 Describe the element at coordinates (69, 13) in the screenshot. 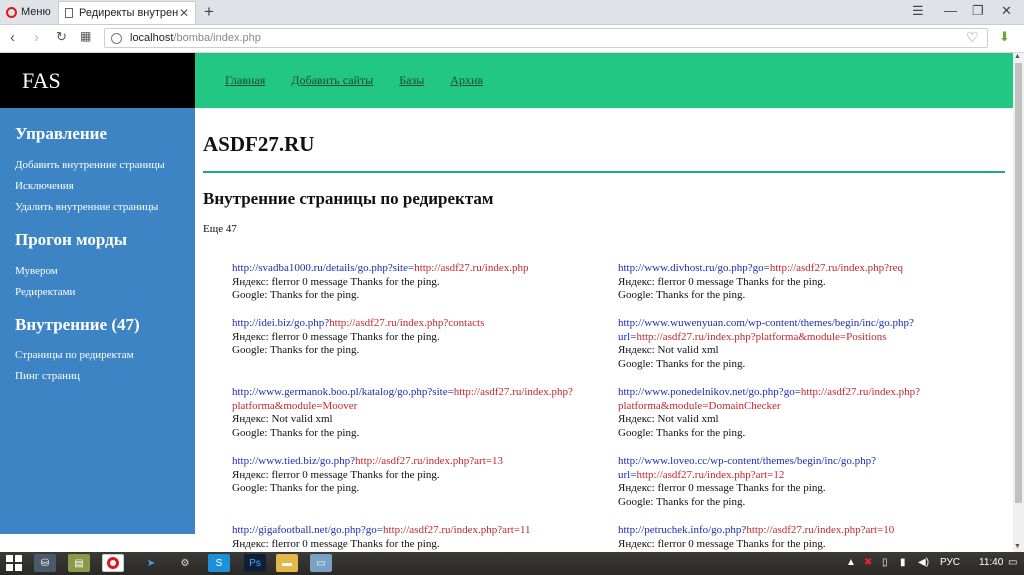

I see `document-icon` at that location.